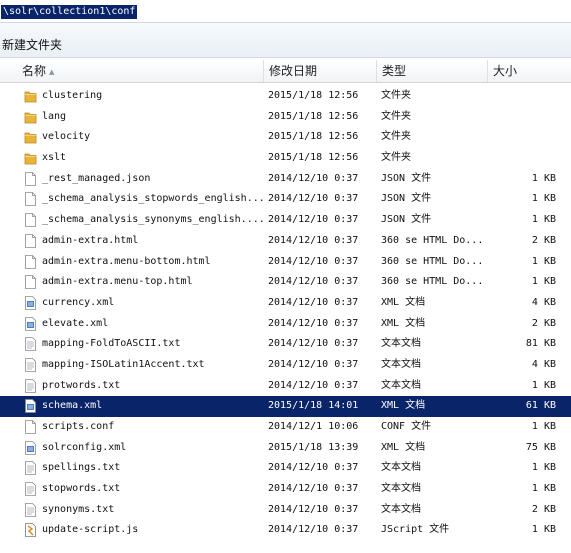  I want to click on column-header-modified-label: 修改日期, so click(293, 71).